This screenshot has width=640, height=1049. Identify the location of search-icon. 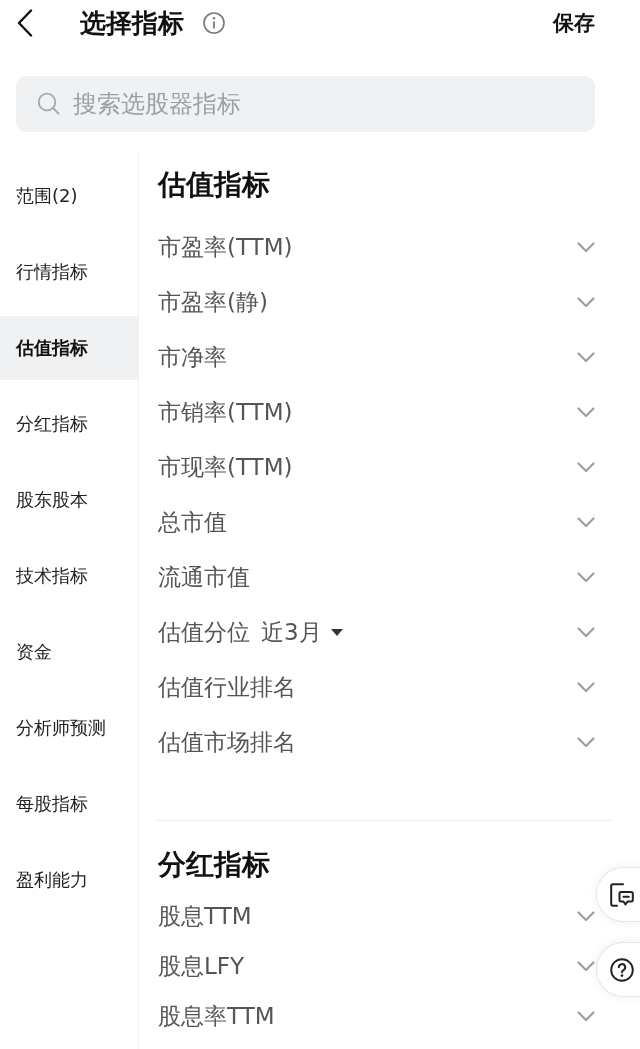
(48, 103).